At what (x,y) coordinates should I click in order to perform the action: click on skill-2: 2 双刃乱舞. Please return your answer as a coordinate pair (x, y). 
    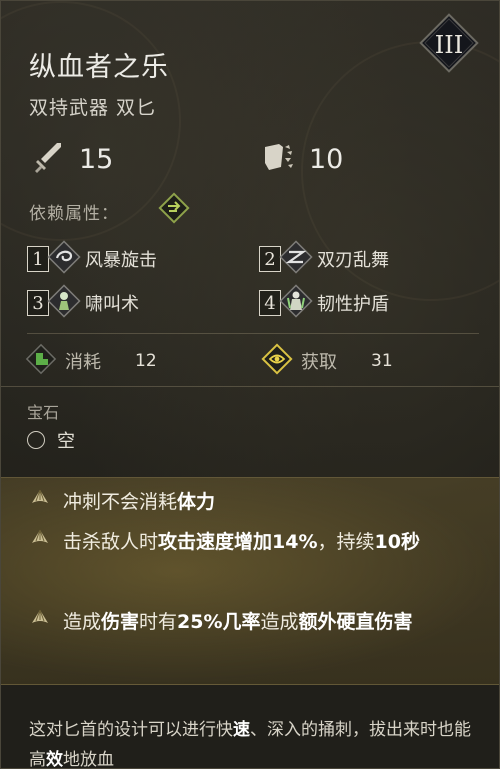
    Looking at the image, I should click on (324, 259).